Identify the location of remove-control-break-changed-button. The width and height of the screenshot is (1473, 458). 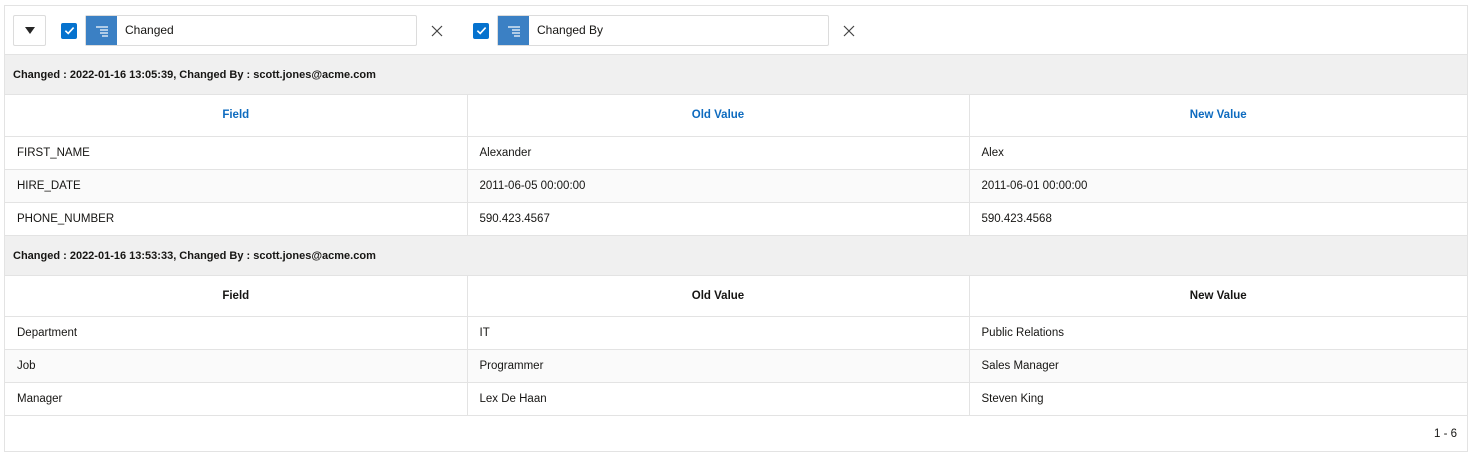
(437, 30).